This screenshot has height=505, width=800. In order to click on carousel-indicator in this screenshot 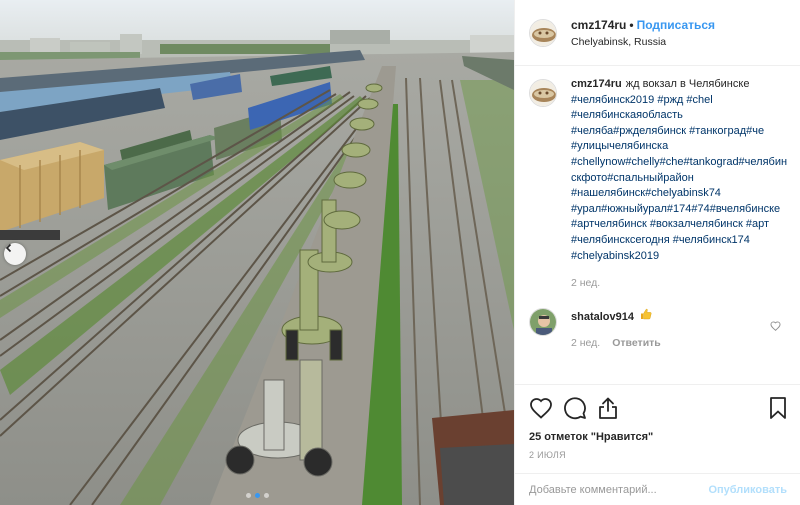, I will do `click(257, 495)`.